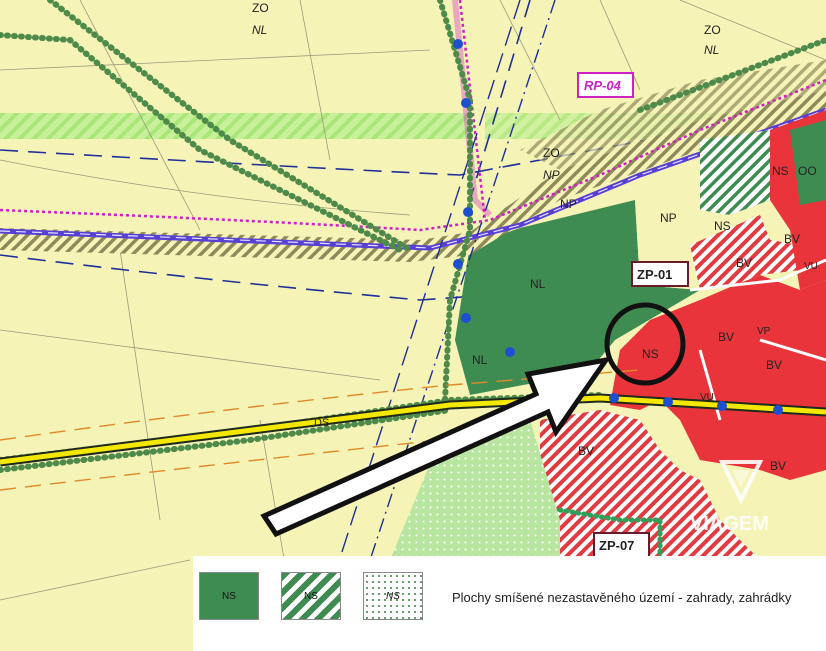 The width and height of the screenshot is (826, 651). What do you see at coordinates (807, 171) in the screenshot?
I see `zone-label: OO` at bounding box center [807, 171].